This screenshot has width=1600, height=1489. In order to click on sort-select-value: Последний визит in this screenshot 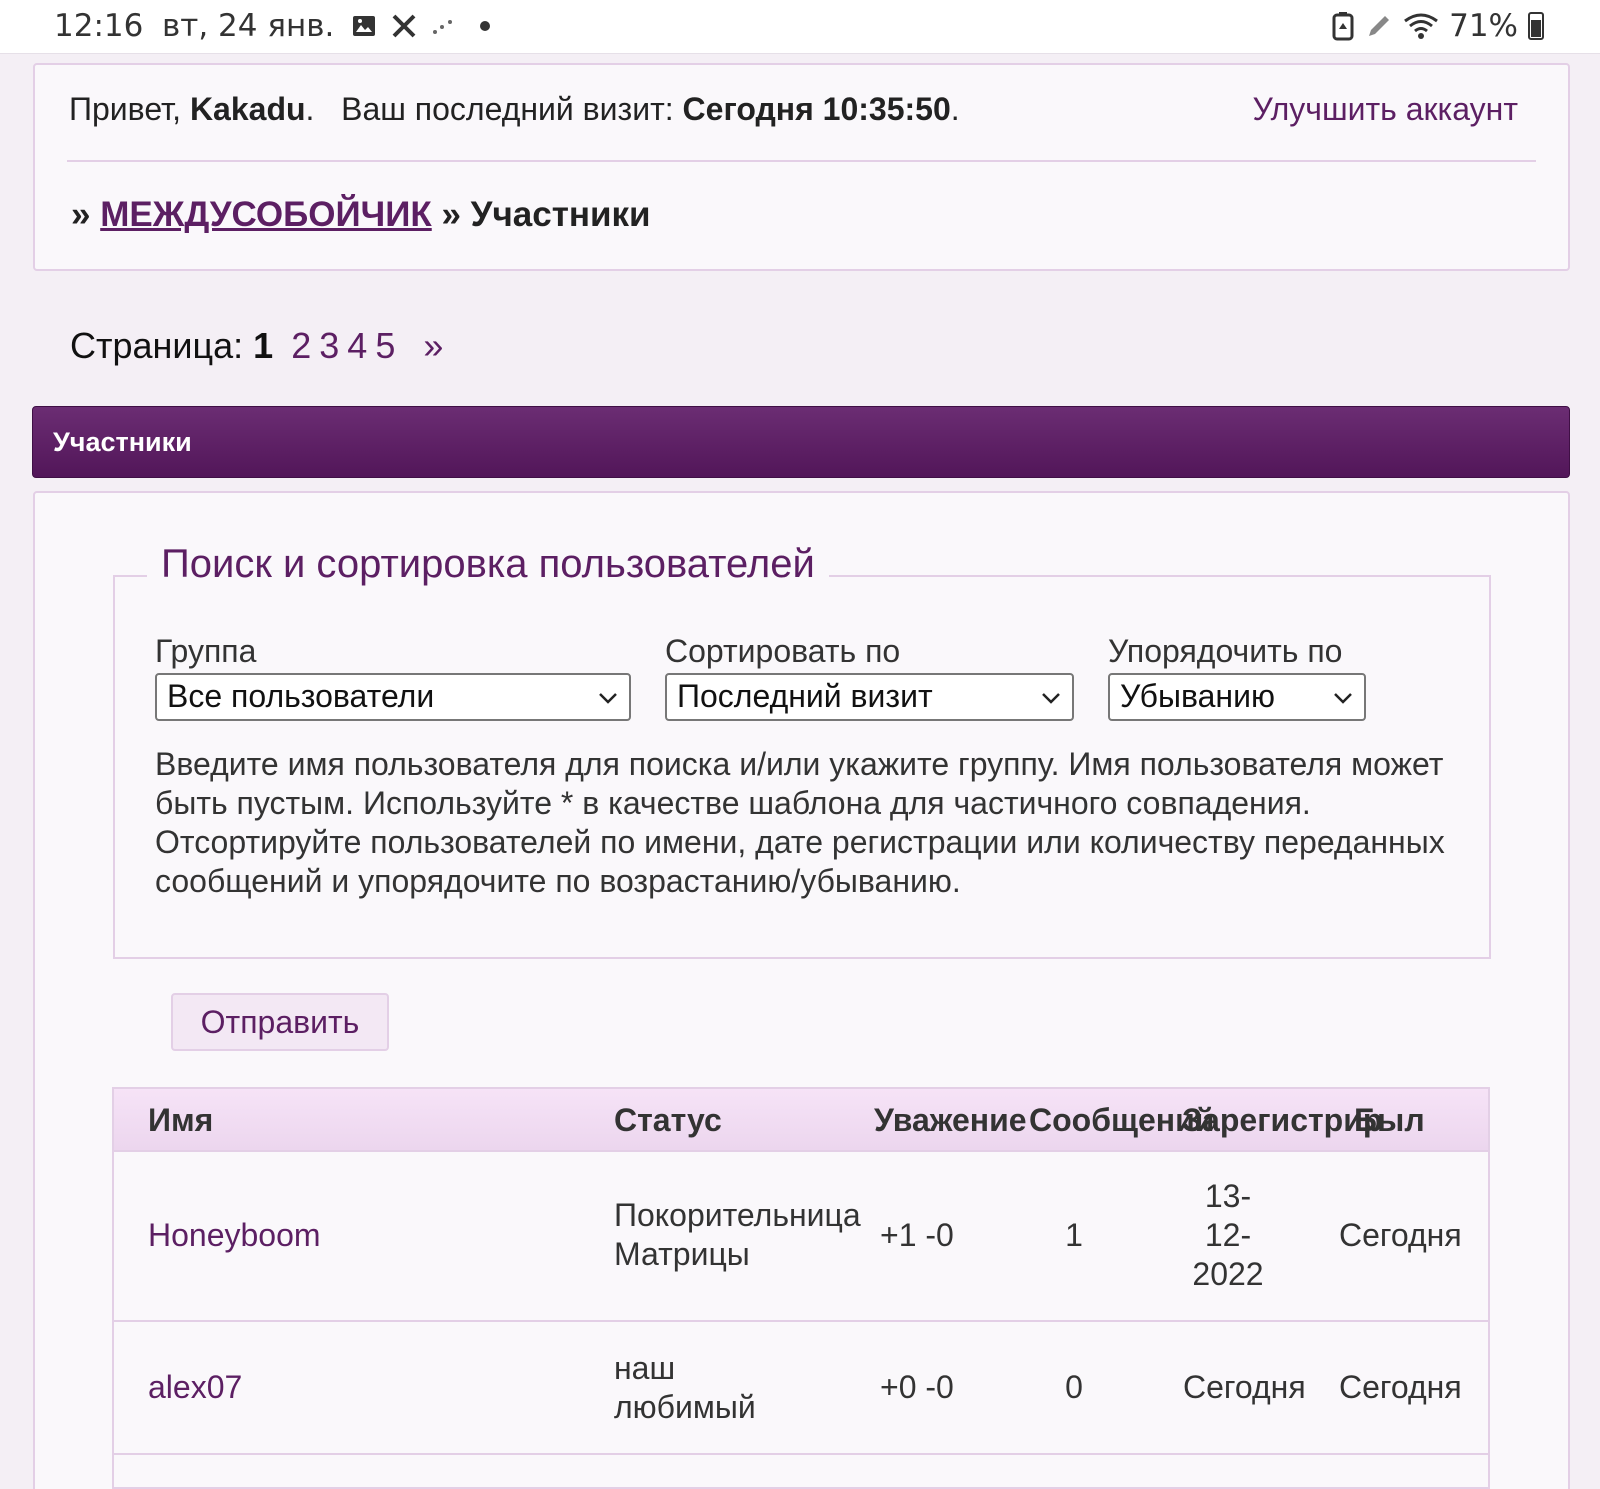, I will do `click(805, 696)`.